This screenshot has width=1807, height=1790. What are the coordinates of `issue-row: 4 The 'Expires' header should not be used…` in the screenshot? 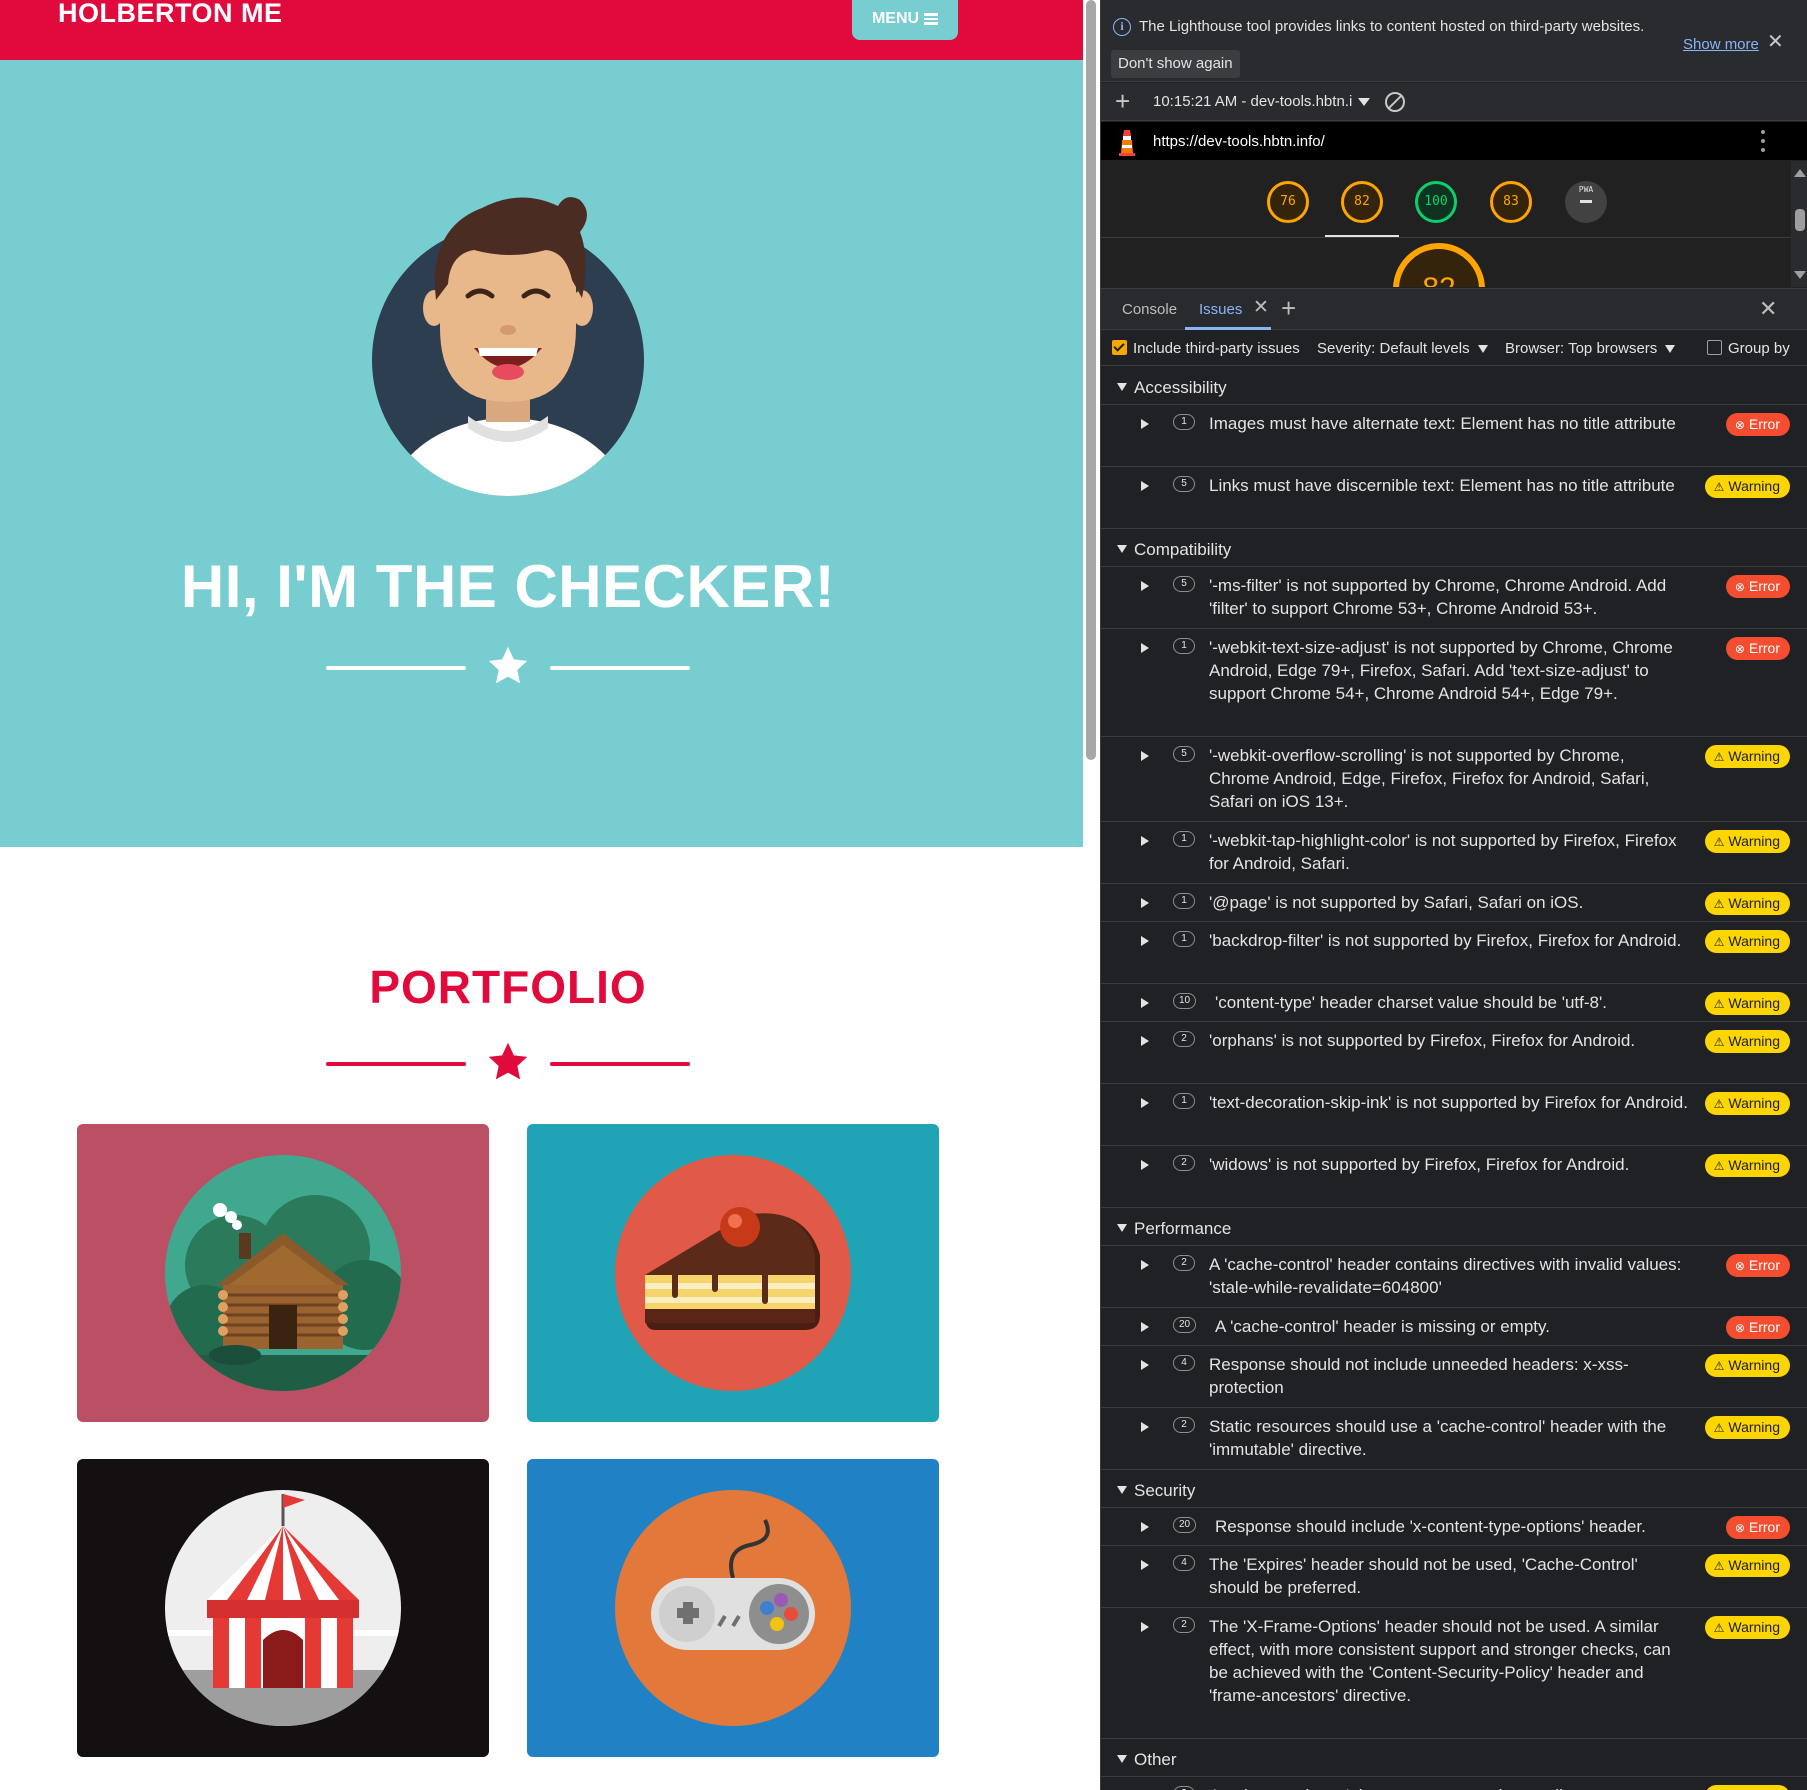 It's located at (1454, 1577).